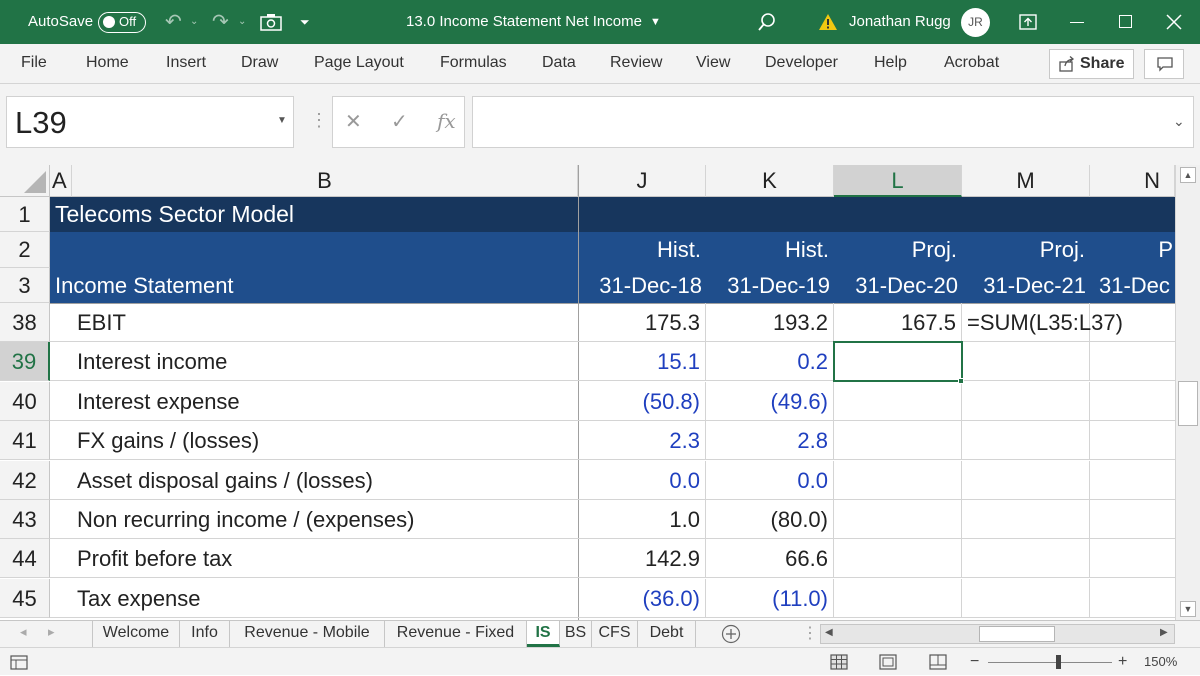 The height and width of the screenshot is (676, 1200). What do you see at coordinates (642, 181) in the screenshot?
I see `column-header-j: J` at bounding box center [642, 181].